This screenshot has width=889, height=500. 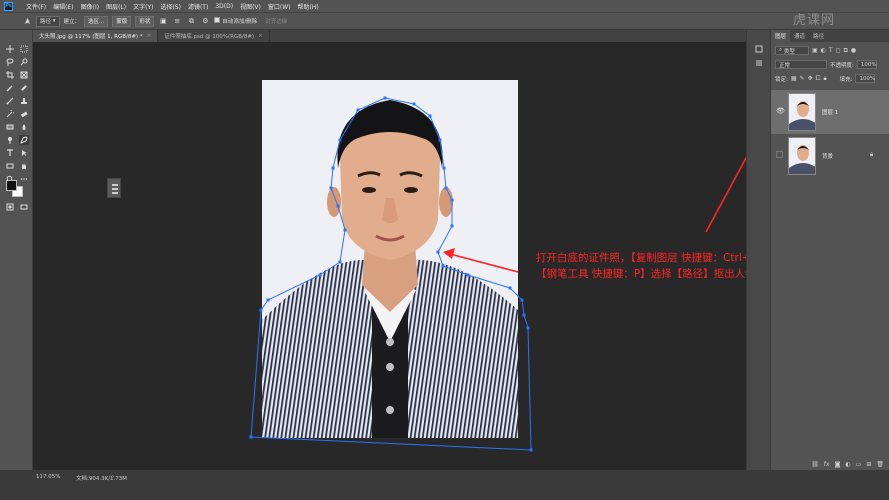 What do you see at coordinates (838, 464) in the screenshot?
I see `add-mask-icon: ◙` at bounding box center [838, 464].